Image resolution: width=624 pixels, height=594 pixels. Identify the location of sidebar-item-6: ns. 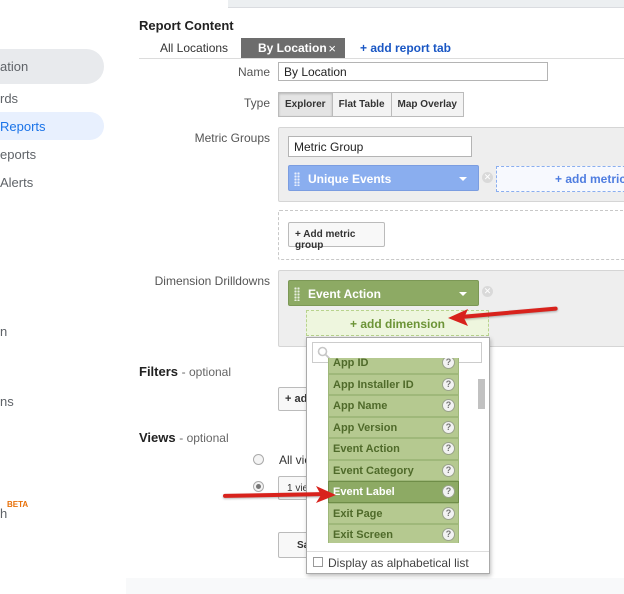
(7, 401).